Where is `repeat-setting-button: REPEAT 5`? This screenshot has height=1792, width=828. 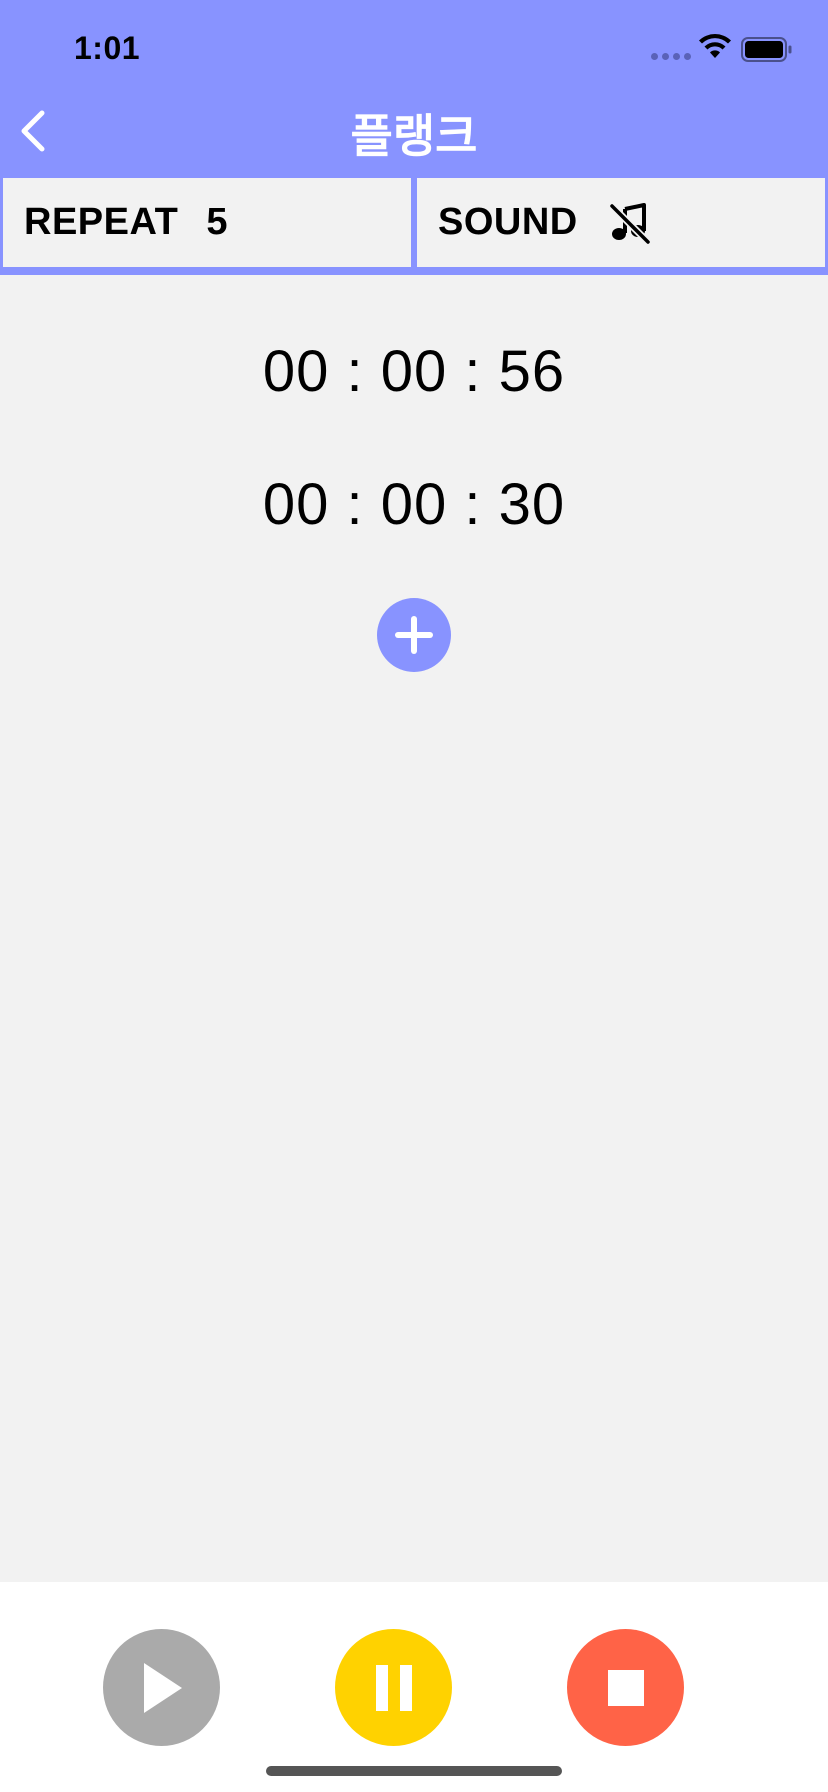 repeat-setting-button: REPEAT 5 is located at coordinates (207, 222).